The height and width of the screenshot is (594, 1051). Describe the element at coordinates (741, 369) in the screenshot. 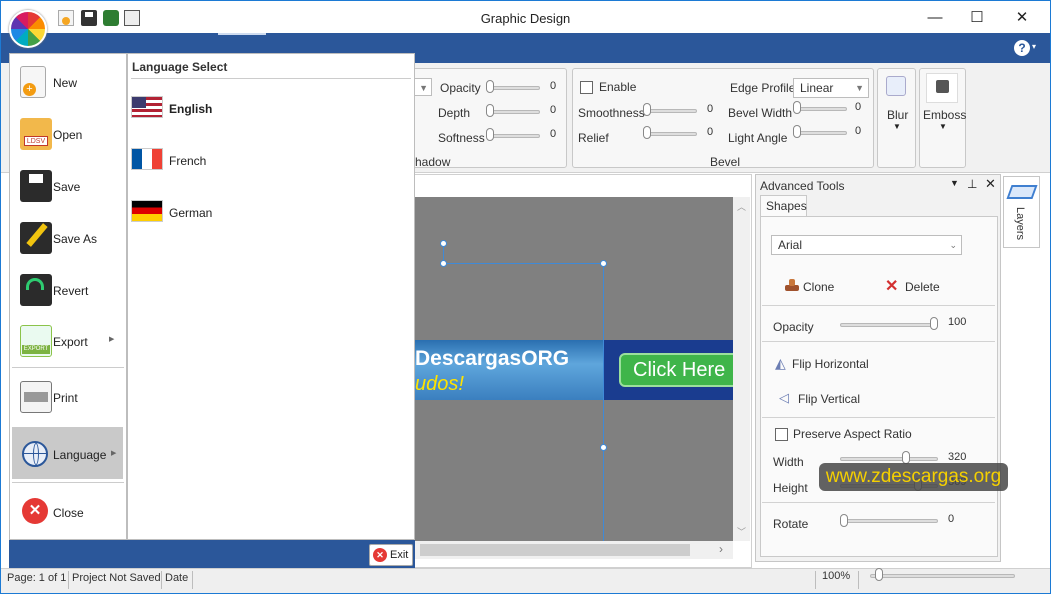

I see `canvas-vertical-scrollbar: ︿ ﹀` at that location.